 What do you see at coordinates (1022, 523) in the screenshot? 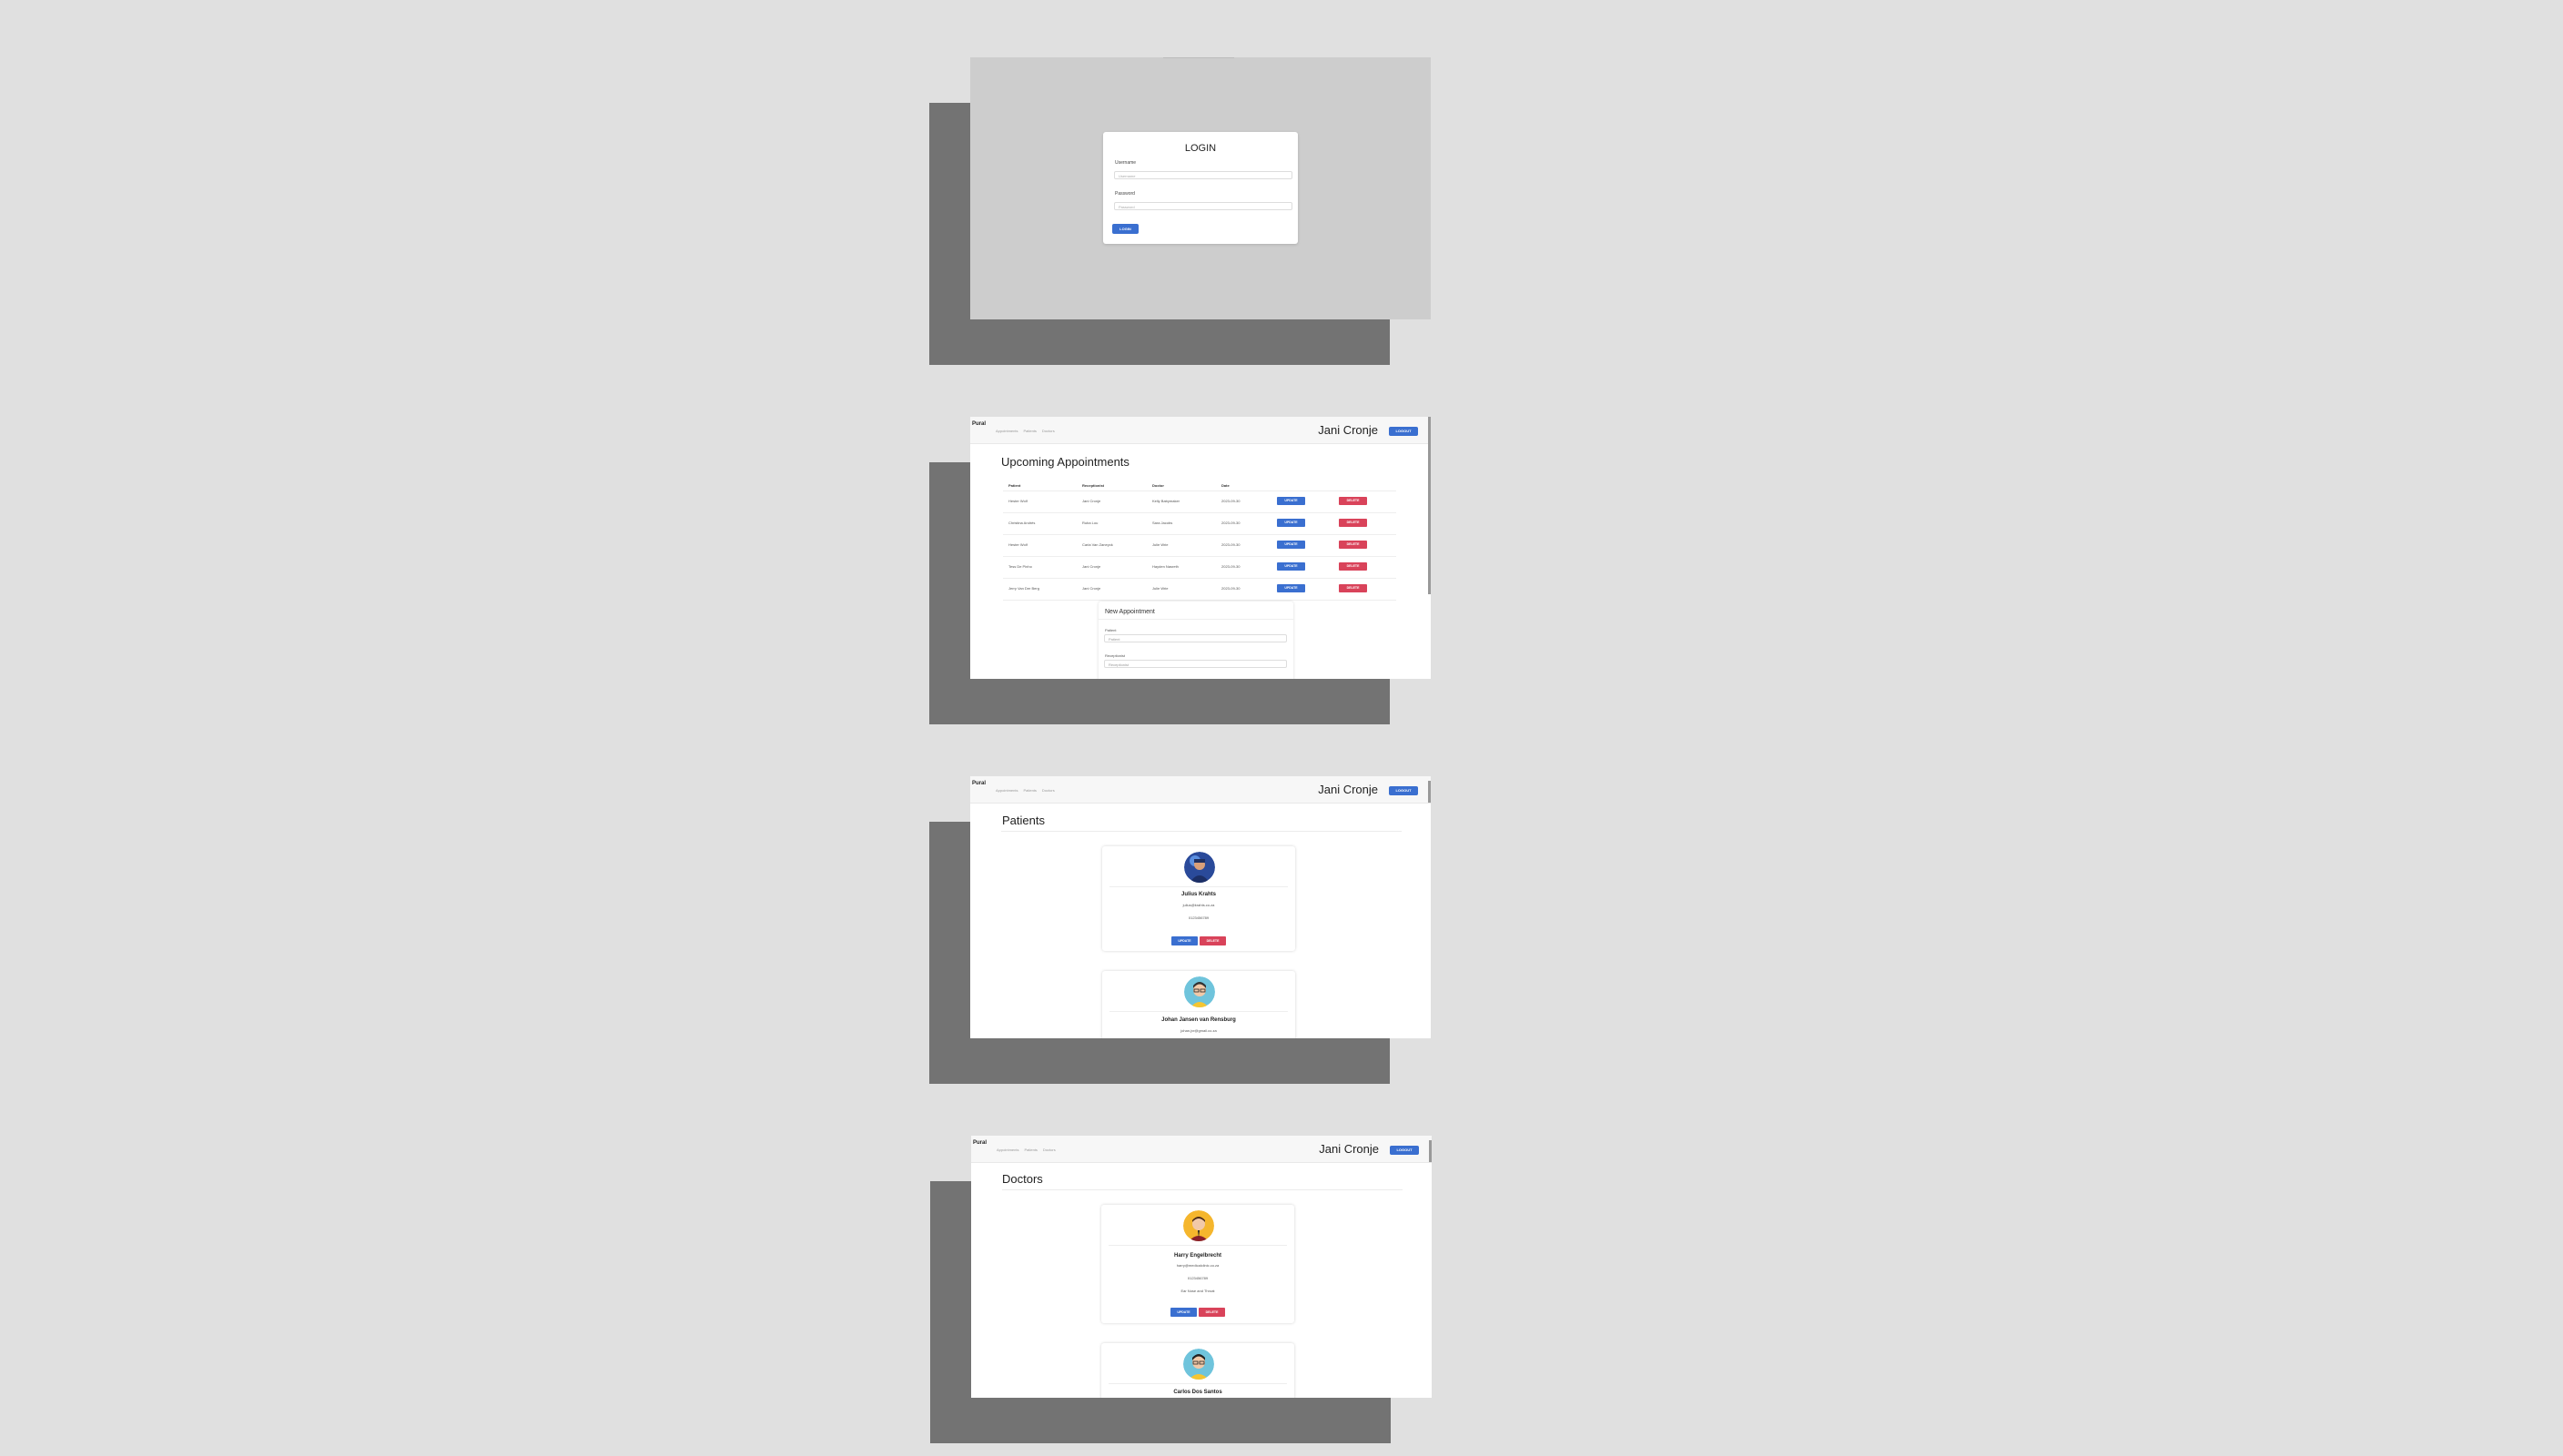
I see `cell-patient: Christina Andrés` at bounding box center [1022, 523].